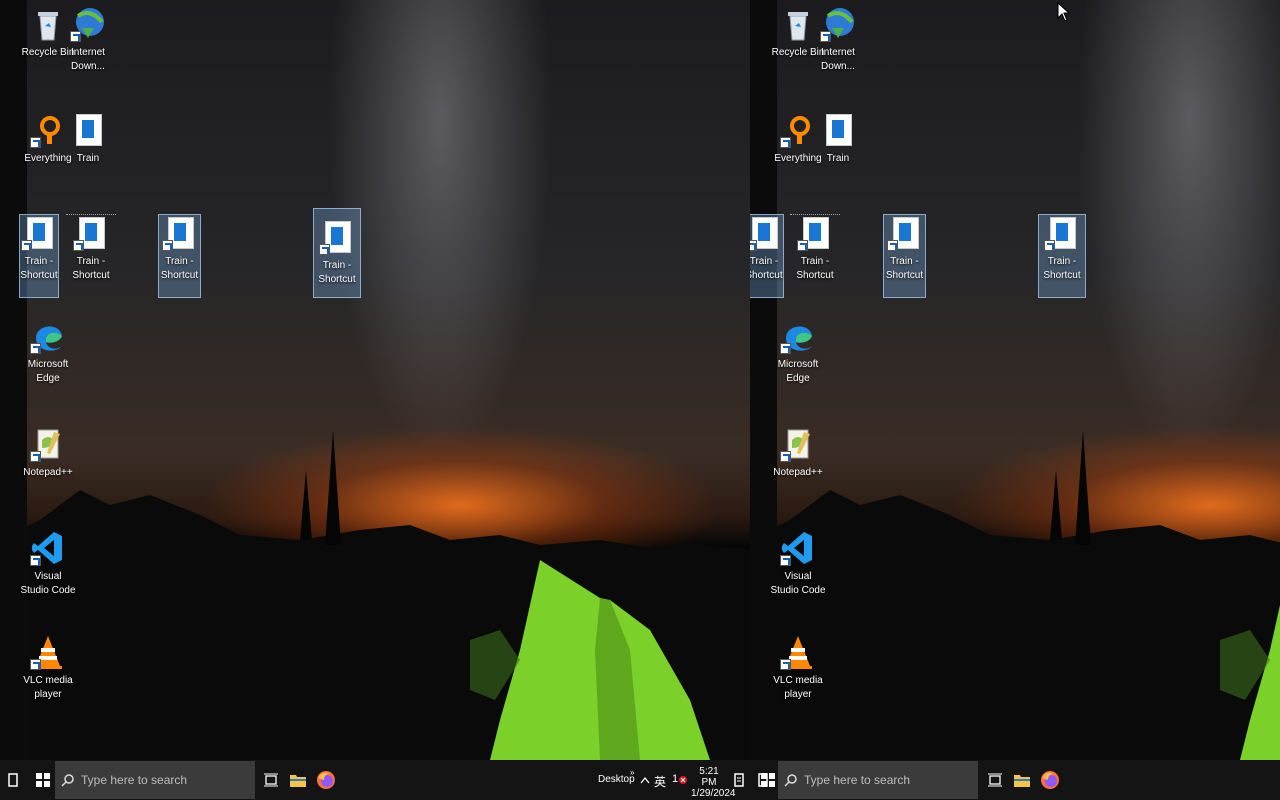 Image resolution: width=1280 pixels, height=800 pixels. Describe the element at coordinates (13, 780) in the screenshot. I see `task-view-partial-icon` at that location.